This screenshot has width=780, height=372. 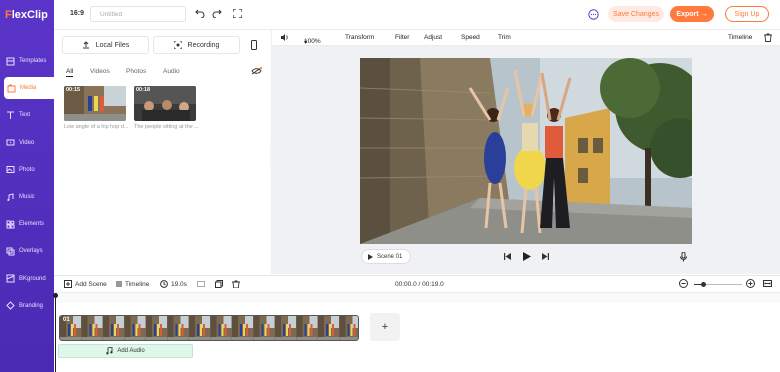 What do you see at coordinates (386, 256) in the screenshot?
I see `scene-selector: Scene 01` at bounding box center [386, 256].